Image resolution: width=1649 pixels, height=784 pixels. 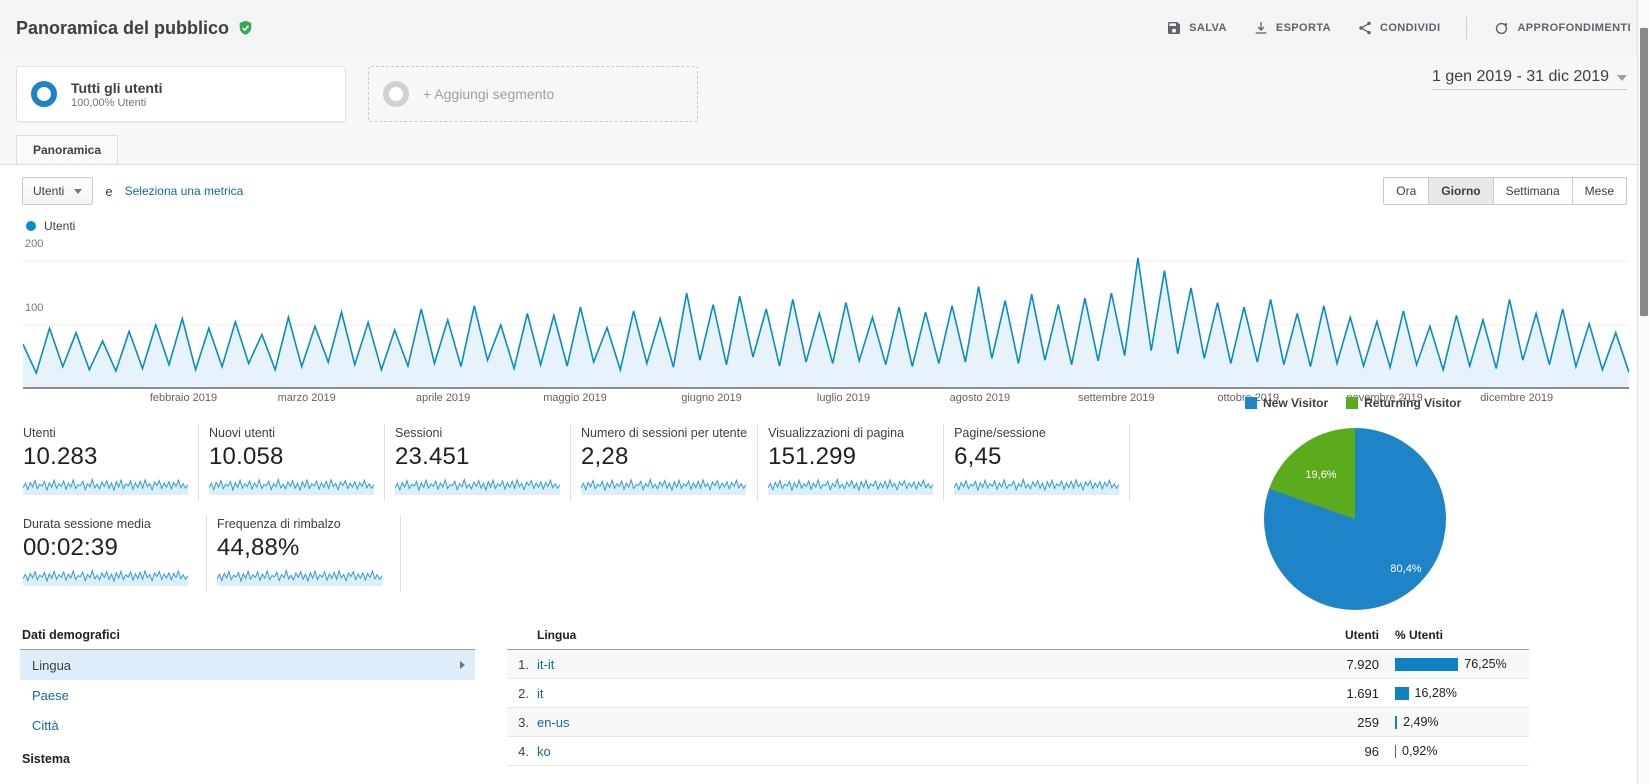 I want to click on add-segment-button: + Aggiungi segmento, so click(x=533, y=94).